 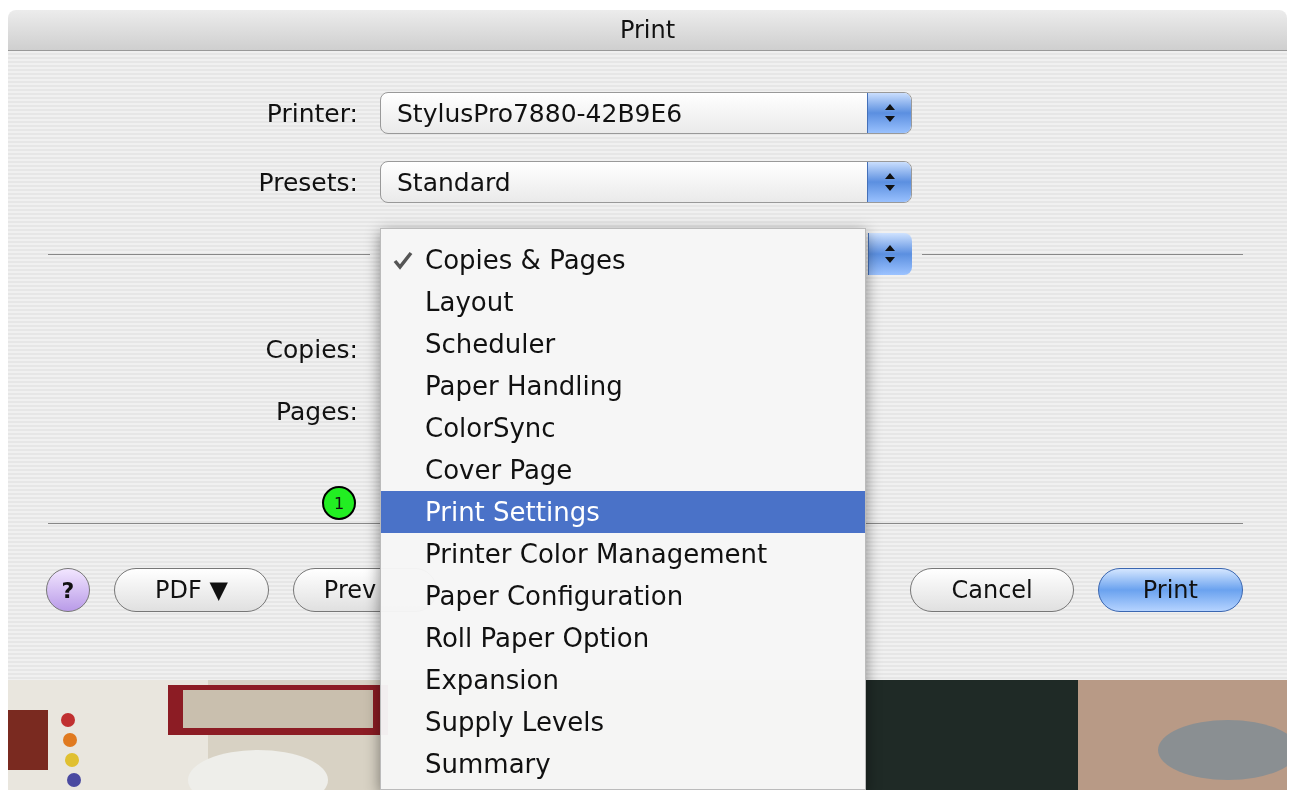 What do you see at coordinates (623, 764) in the screenshot?
I see `menu-item: Summary` at bounding box center [623, 764].